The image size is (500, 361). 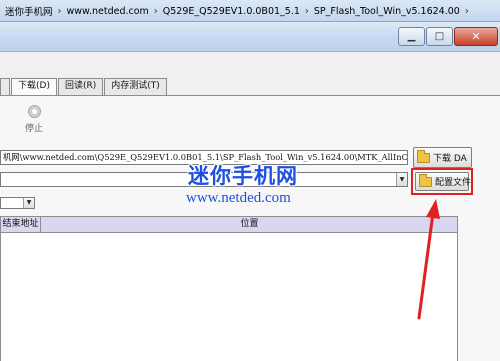 What do you see at coordinates (34, 111) in the screenshot?
I see `stop-icon` at bounding box center [34, 111].